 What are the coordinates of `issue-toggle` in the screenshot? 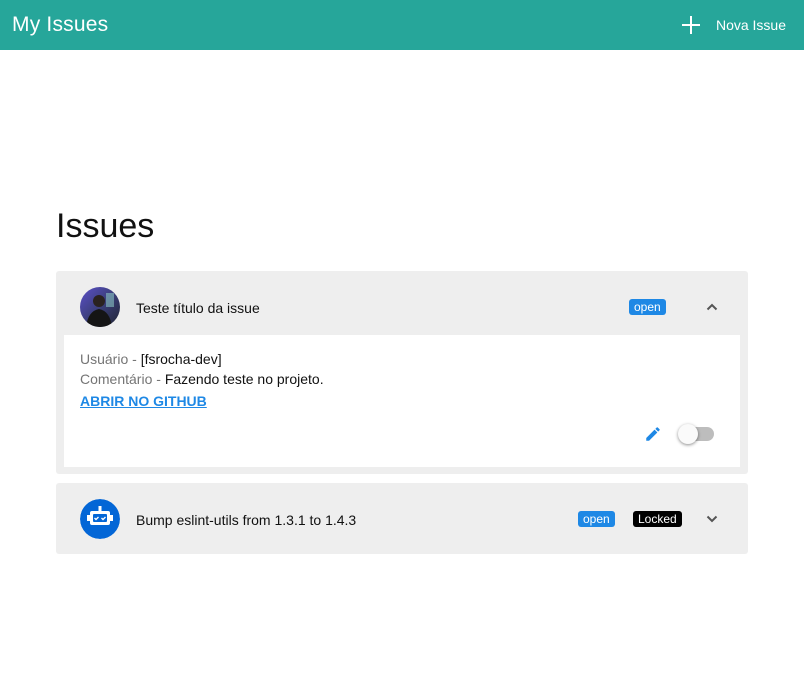 It's located at (696, 434).